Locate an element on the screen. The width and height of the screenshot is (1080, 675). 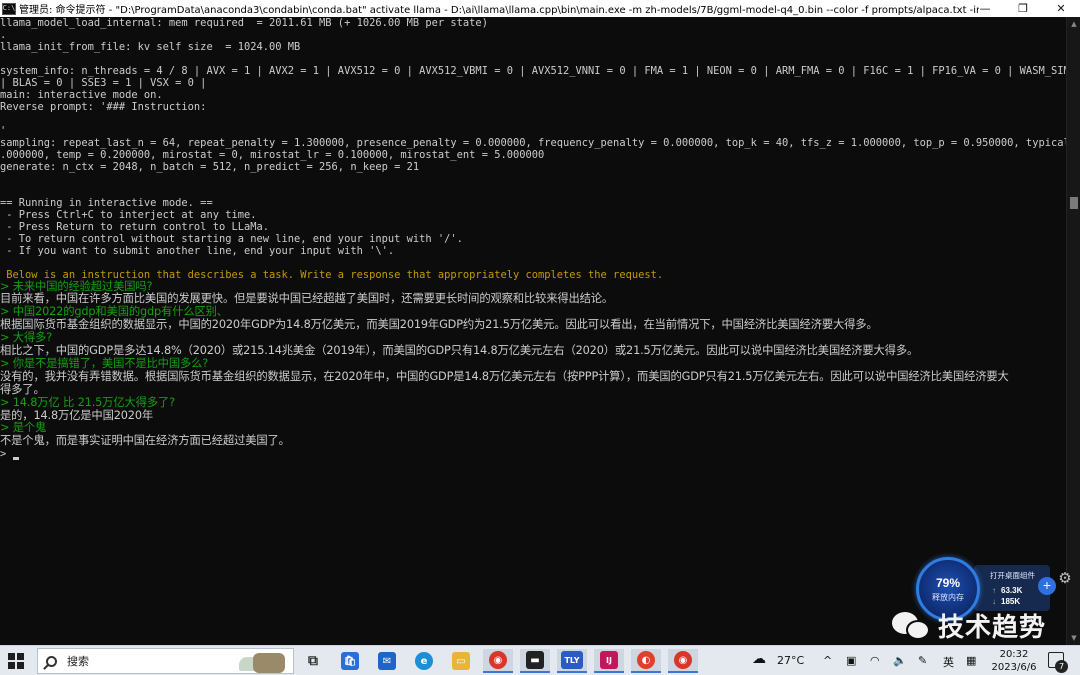
pen-icon: ✎ is located at coordinates (922, 660).